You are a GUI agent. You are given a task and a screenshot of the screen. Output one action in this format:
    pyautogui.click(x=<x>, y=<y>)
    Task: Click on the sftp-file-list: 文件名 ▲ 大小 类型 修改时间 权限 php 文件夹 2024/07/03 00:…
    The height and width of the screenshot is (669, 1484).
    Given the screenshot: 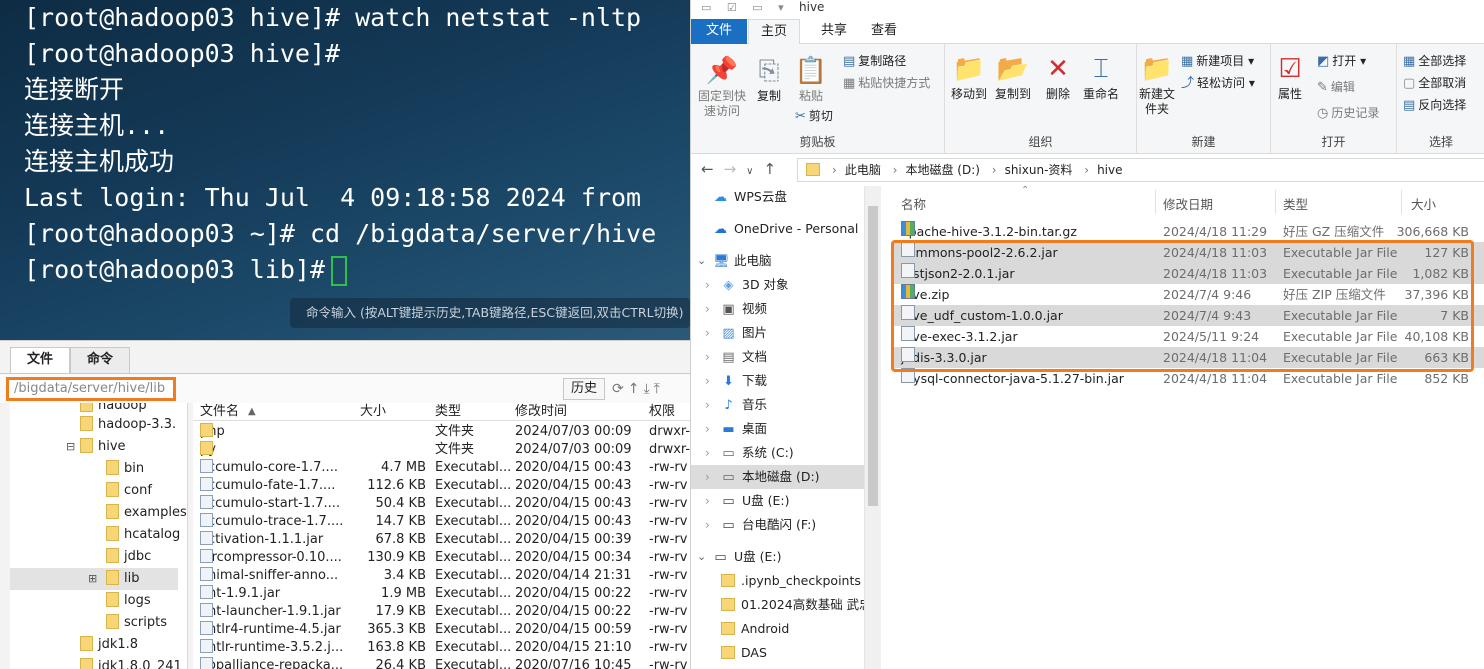 What is the action you would take?
    pyautogui.click(x=441, y=536)
    